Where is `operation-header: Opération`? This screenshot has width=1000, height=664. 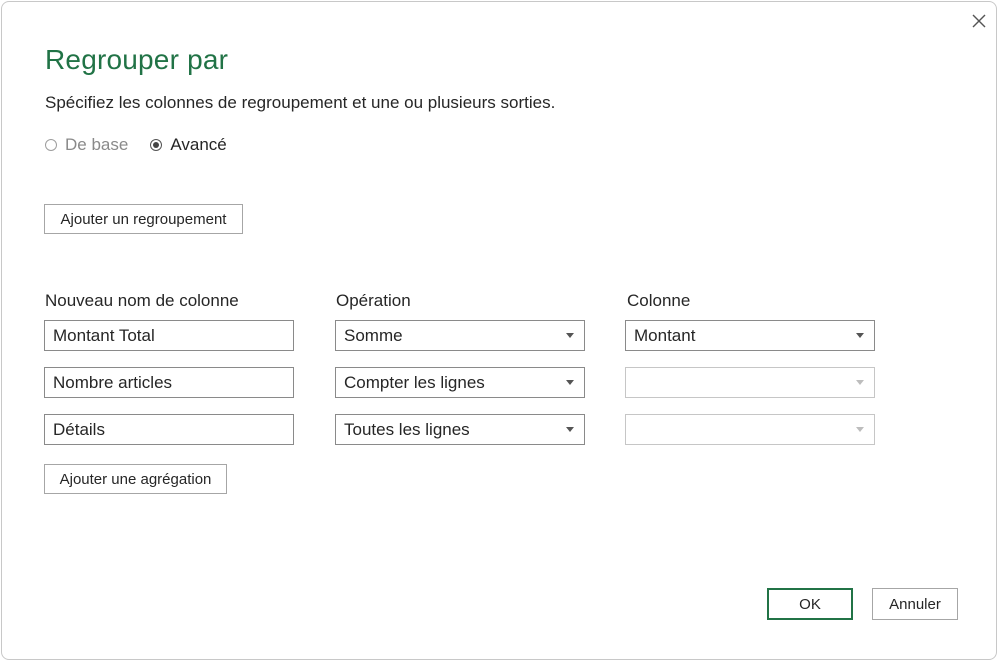
operation-header: Opération is located at coordinates (373, 300).